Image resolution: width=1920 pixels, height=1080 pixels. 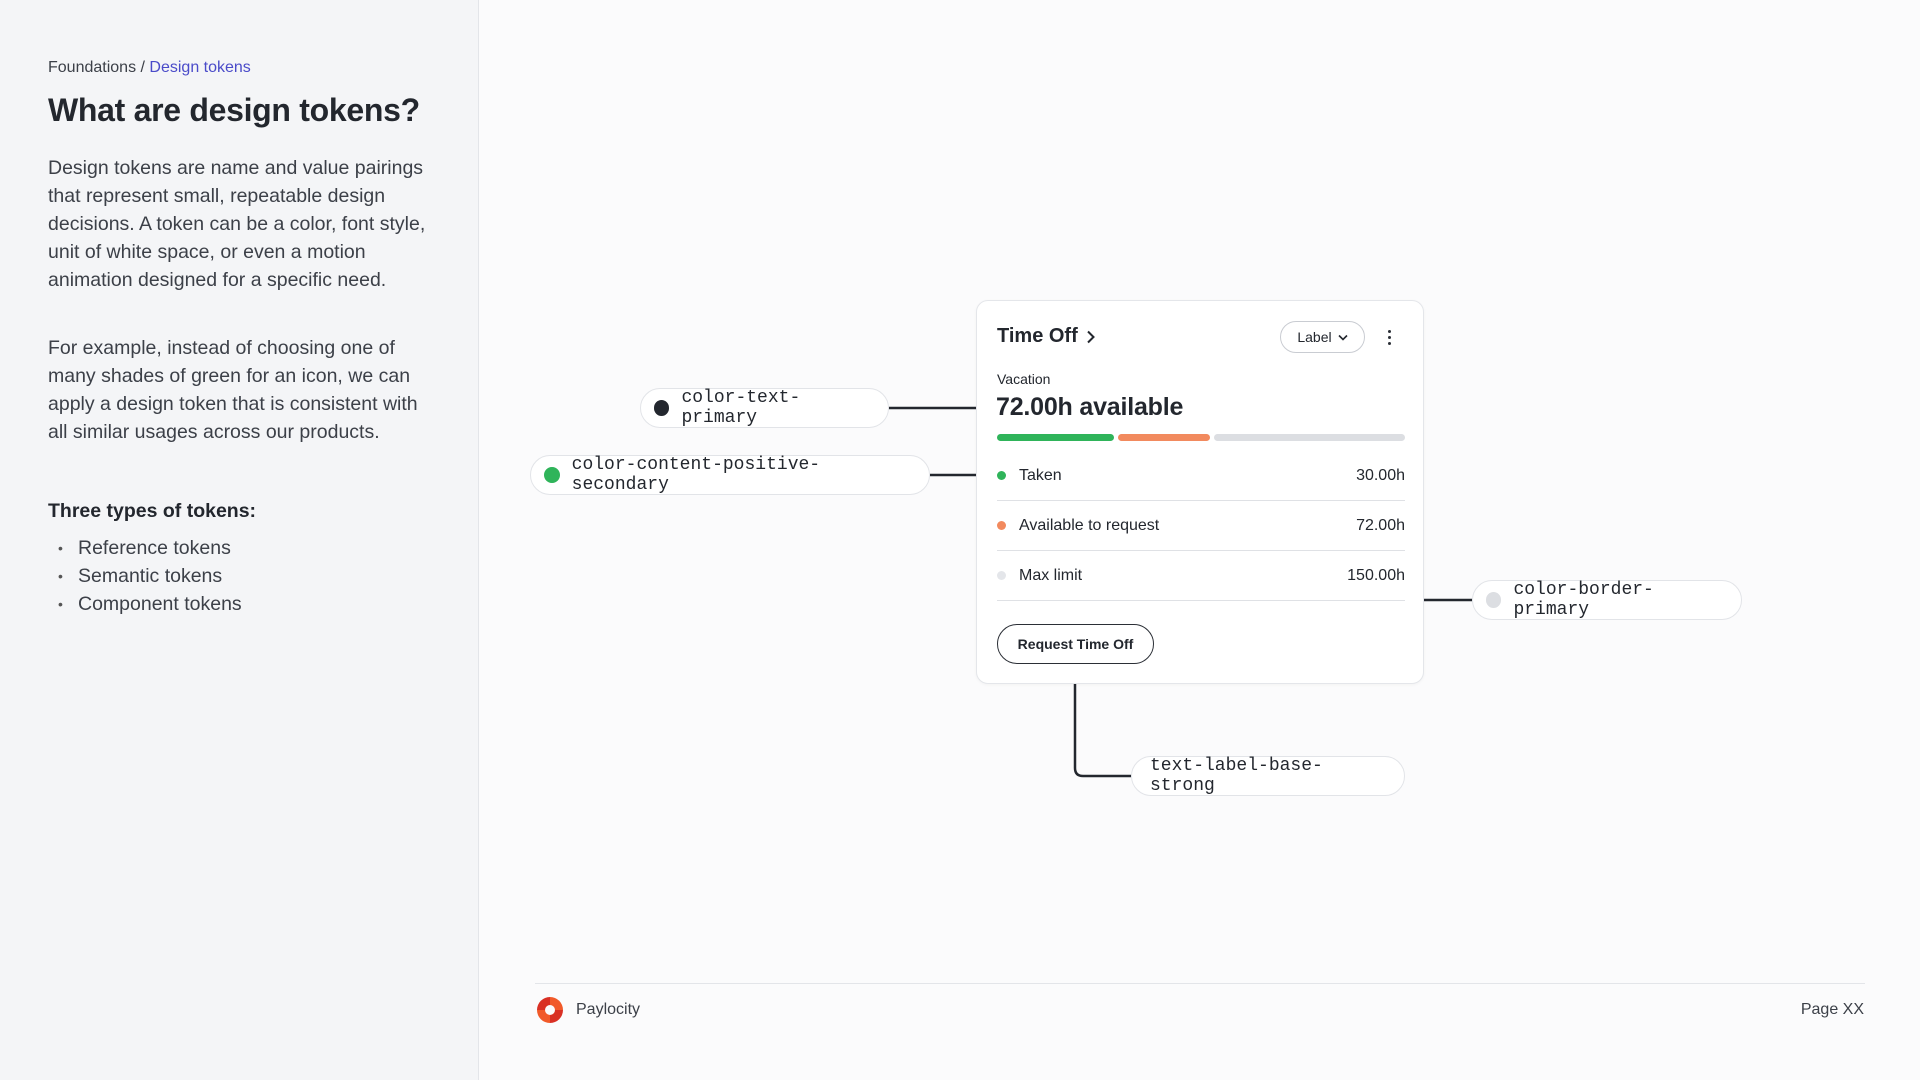 What do you see at coordinates (1091, 336) in the screenshot?
I see `chevron-right-icon` at bounding box center [1091, 336].